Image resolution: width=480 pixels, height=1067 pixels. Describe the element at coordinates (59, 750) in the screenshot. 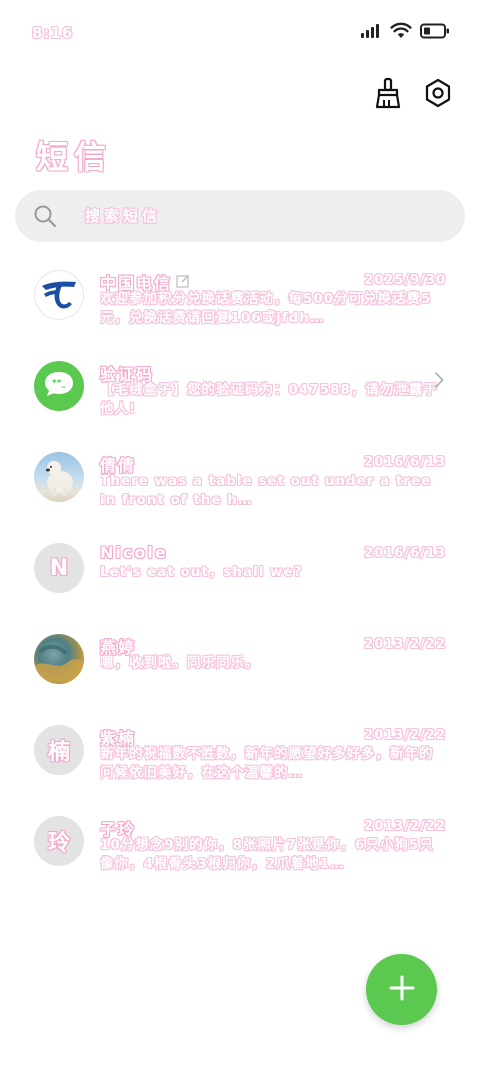

I see `avatar: 楠` at that location.